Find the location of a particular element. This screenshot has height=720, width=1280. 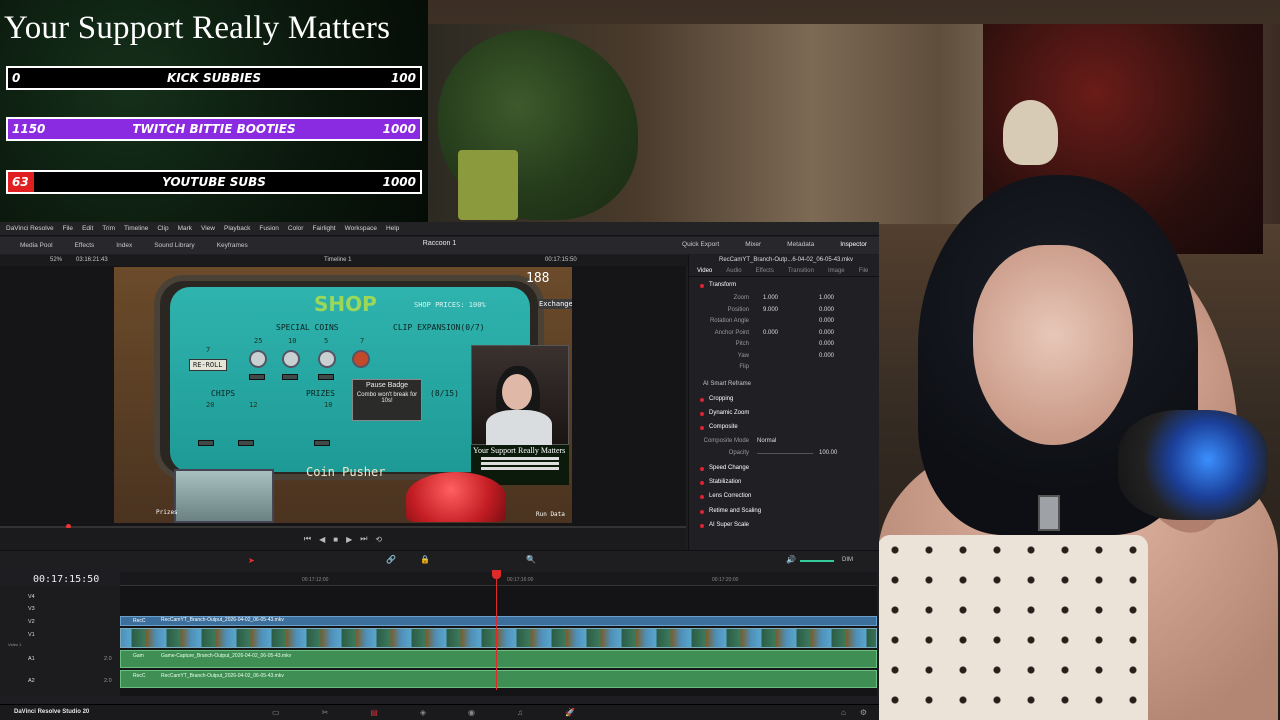

transform-section: Transform is located at coordinates (784, 286).